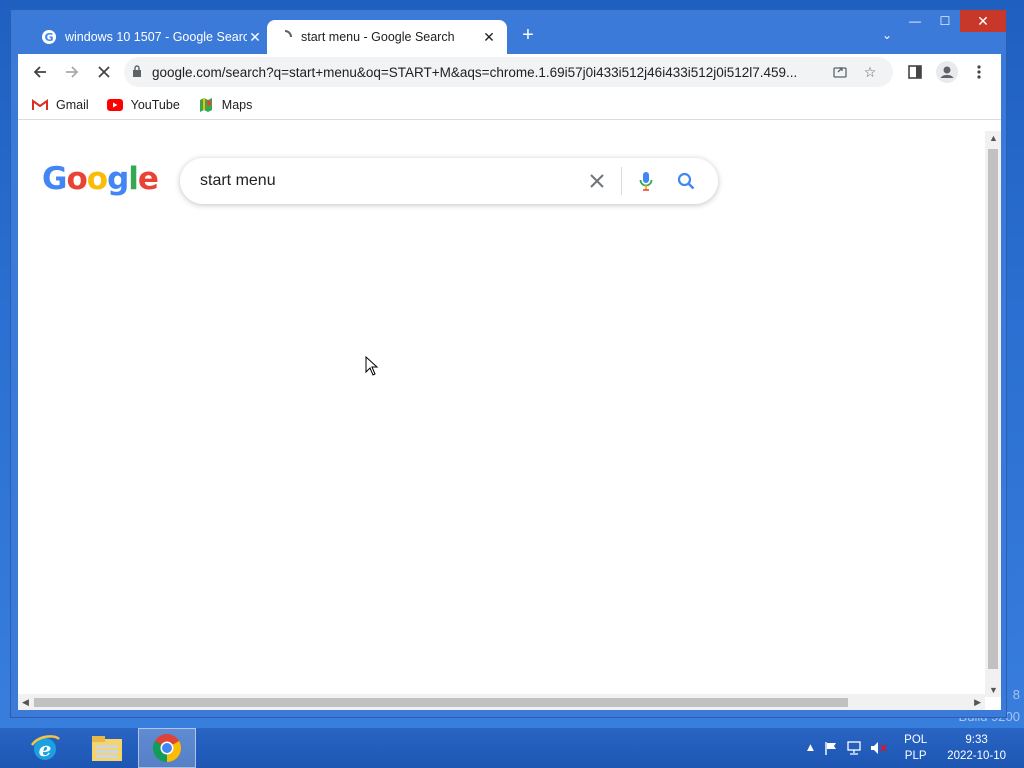 The image size is (1024, 768). What do you see at coordinates (285, 37) in the screenshot?
I see `loading-spinner-icon` at bounding box center [285, 37].